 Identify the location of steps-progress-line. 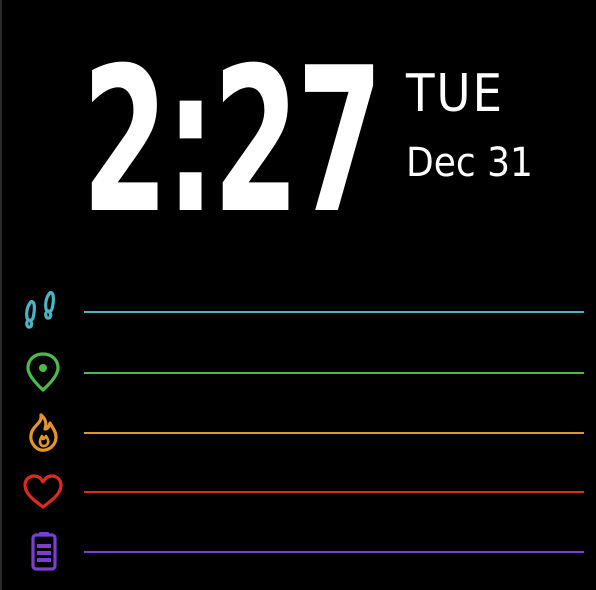
(334, 312).